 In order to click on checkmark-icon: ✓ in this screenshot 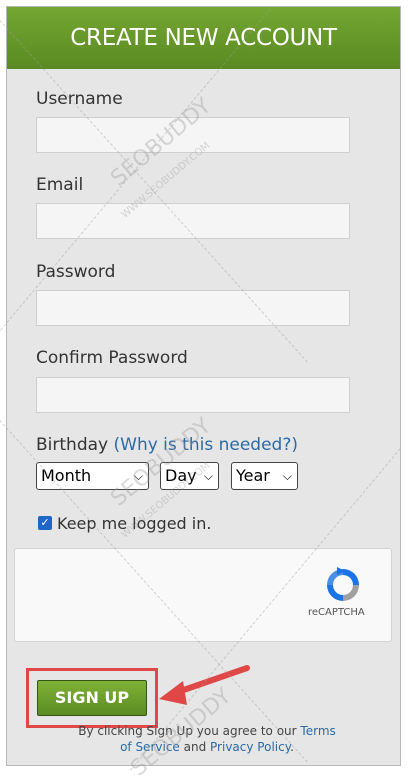, I will do `click(45, 522)`.